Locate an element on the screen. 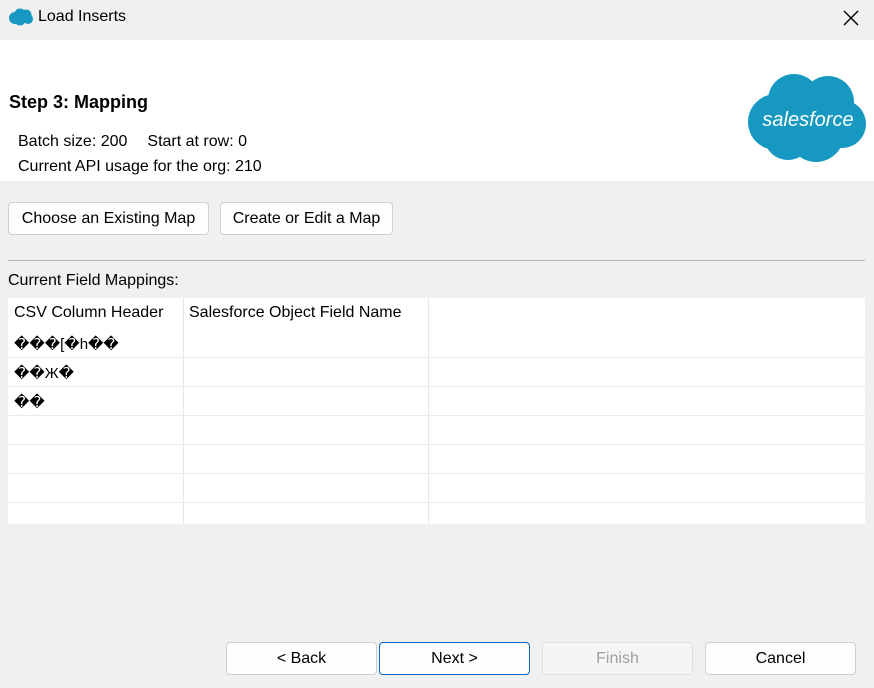  api-usage-label: Current API usage for the org: 210 is located at coordinates (140, 166).